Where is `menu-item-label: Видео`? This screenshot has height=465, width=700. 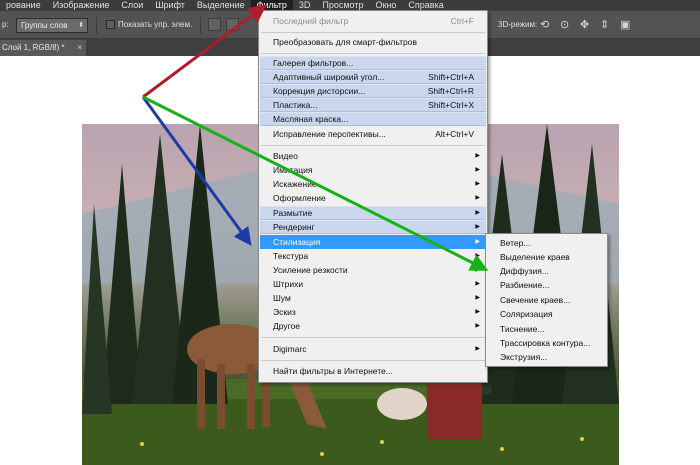 menu-item-label: Видео is located at coordinates (285, 156).